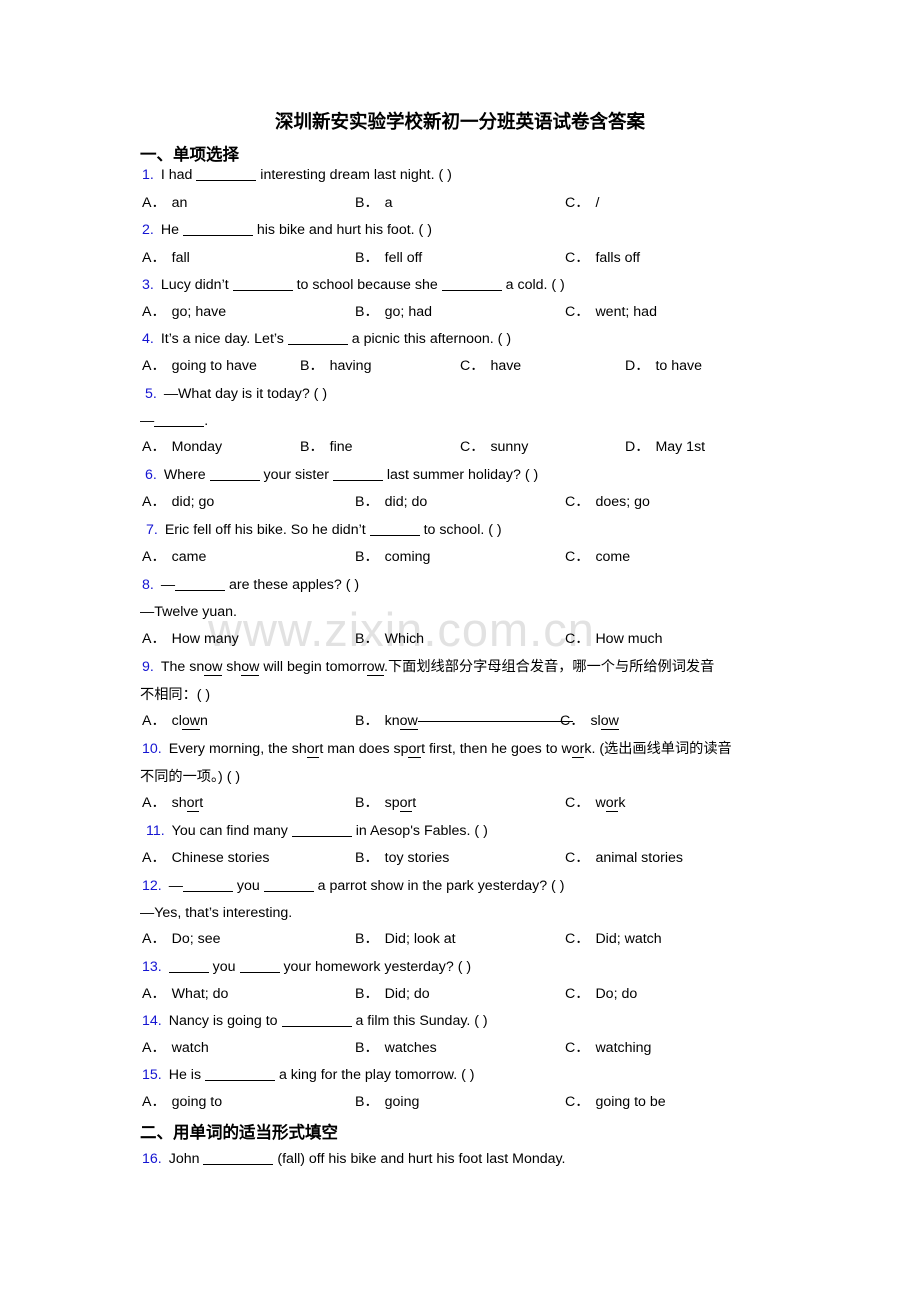  Describe the element at coordinates (174, 557) in the screenshot. I see `option-7-a: A． came` at that location.